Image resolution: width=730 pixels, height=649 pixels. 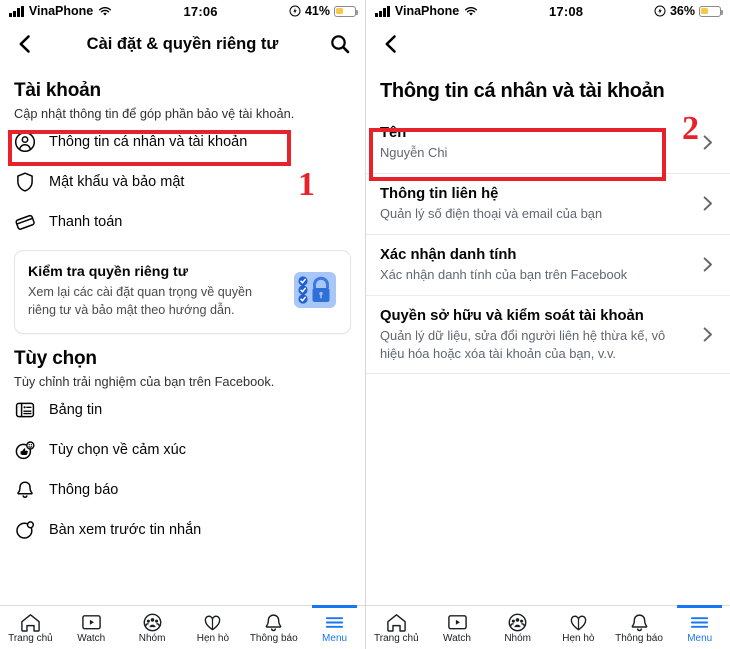 I want to click on nav-bar-right, so click(x=548, y=44).